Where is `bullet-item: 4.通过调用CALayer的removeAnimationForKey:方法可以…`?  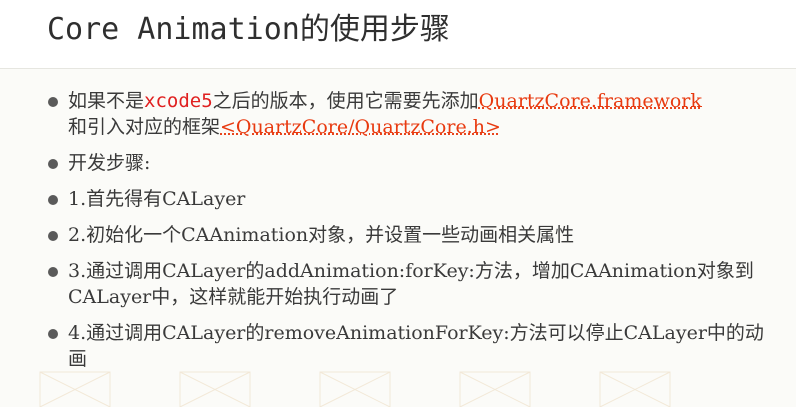
bullet-item: 4.通过调用CALayer的removeAnimationForKey:方法可以… is located at coordinates (408, 346).